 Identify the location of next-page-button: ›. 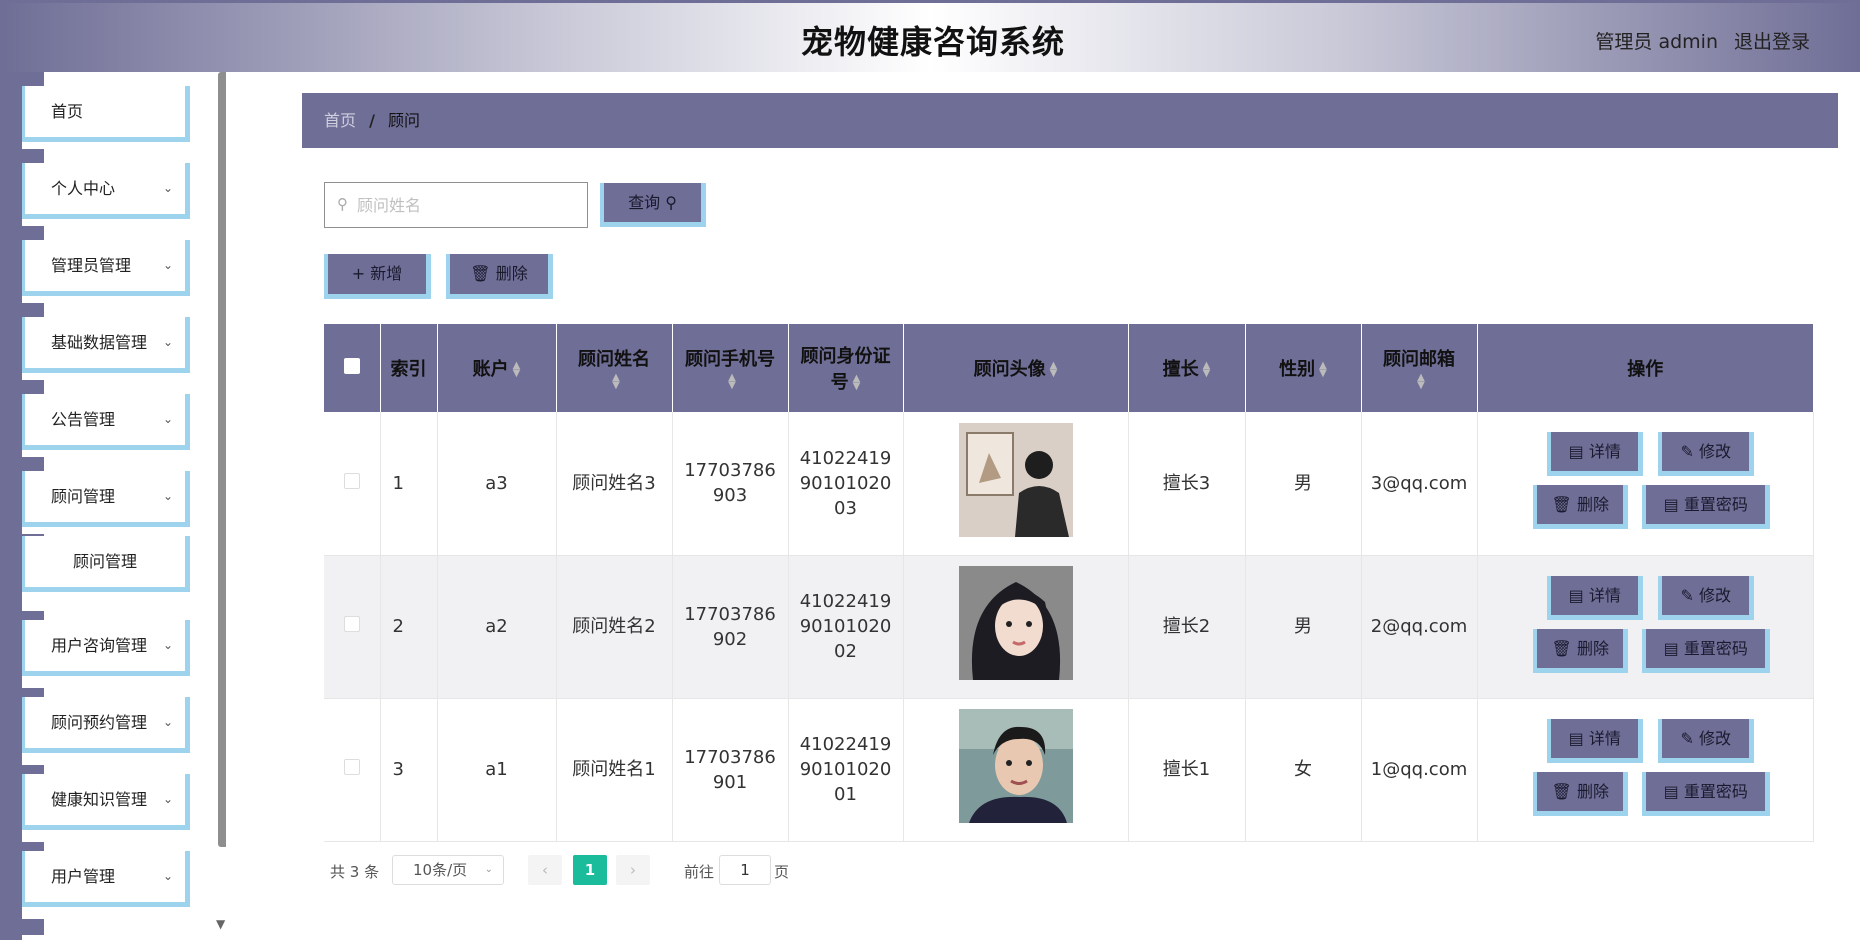
(633, 870).